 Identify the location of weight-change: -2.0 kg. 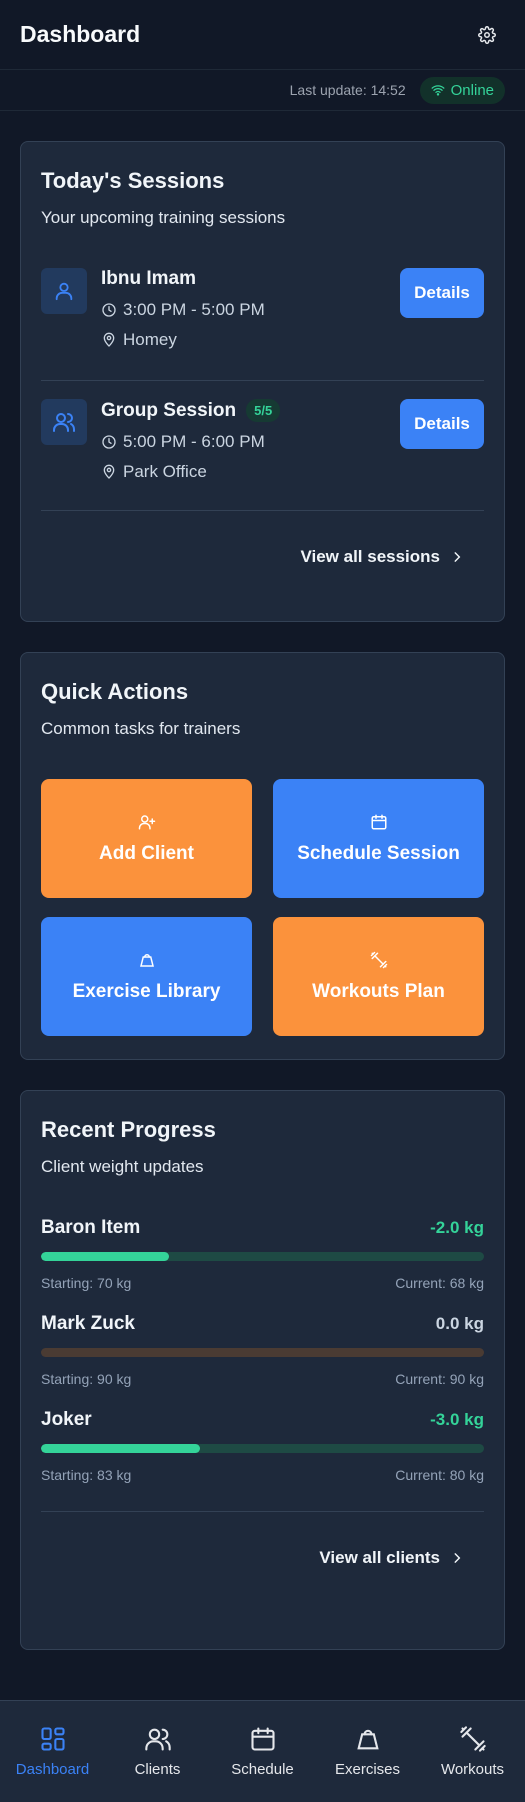
(457, 1227).